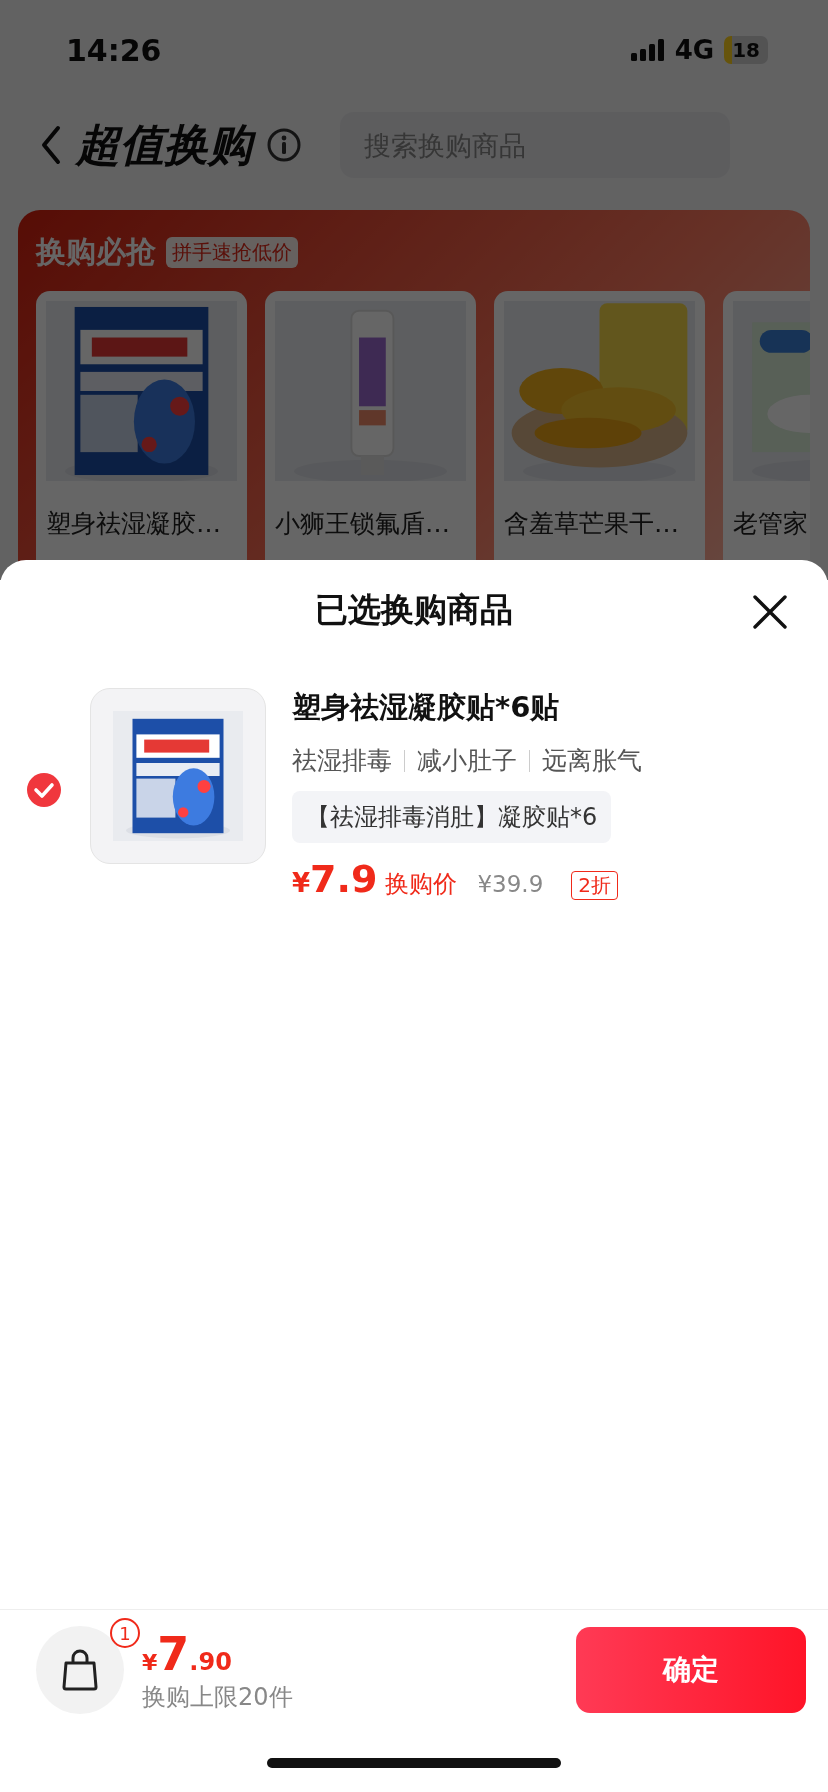  Describe the element at coordinates (114, 50) in the screenshot. I see `status-time: 14:26` at that location.